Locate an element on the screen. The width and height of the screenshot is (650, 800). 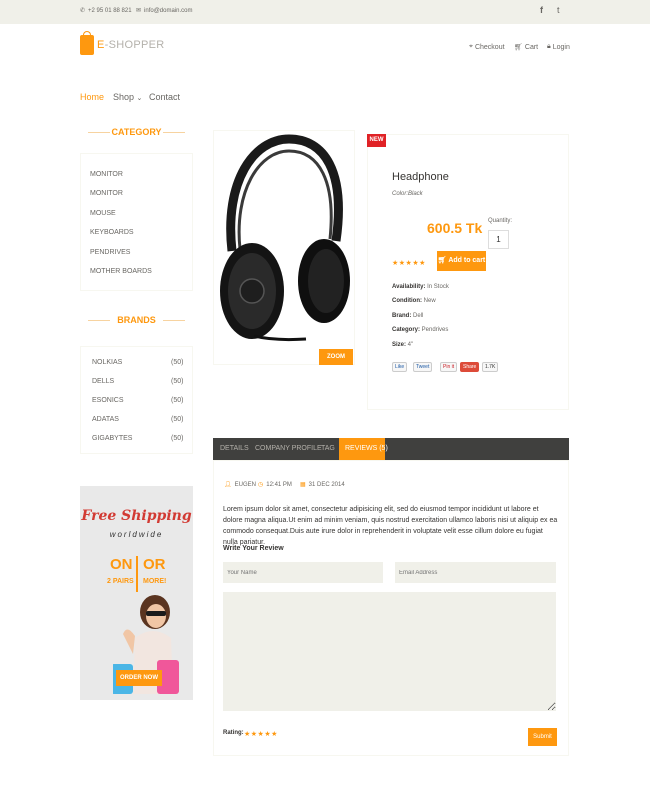
share-button: Share is located at coordinates (470, 367).